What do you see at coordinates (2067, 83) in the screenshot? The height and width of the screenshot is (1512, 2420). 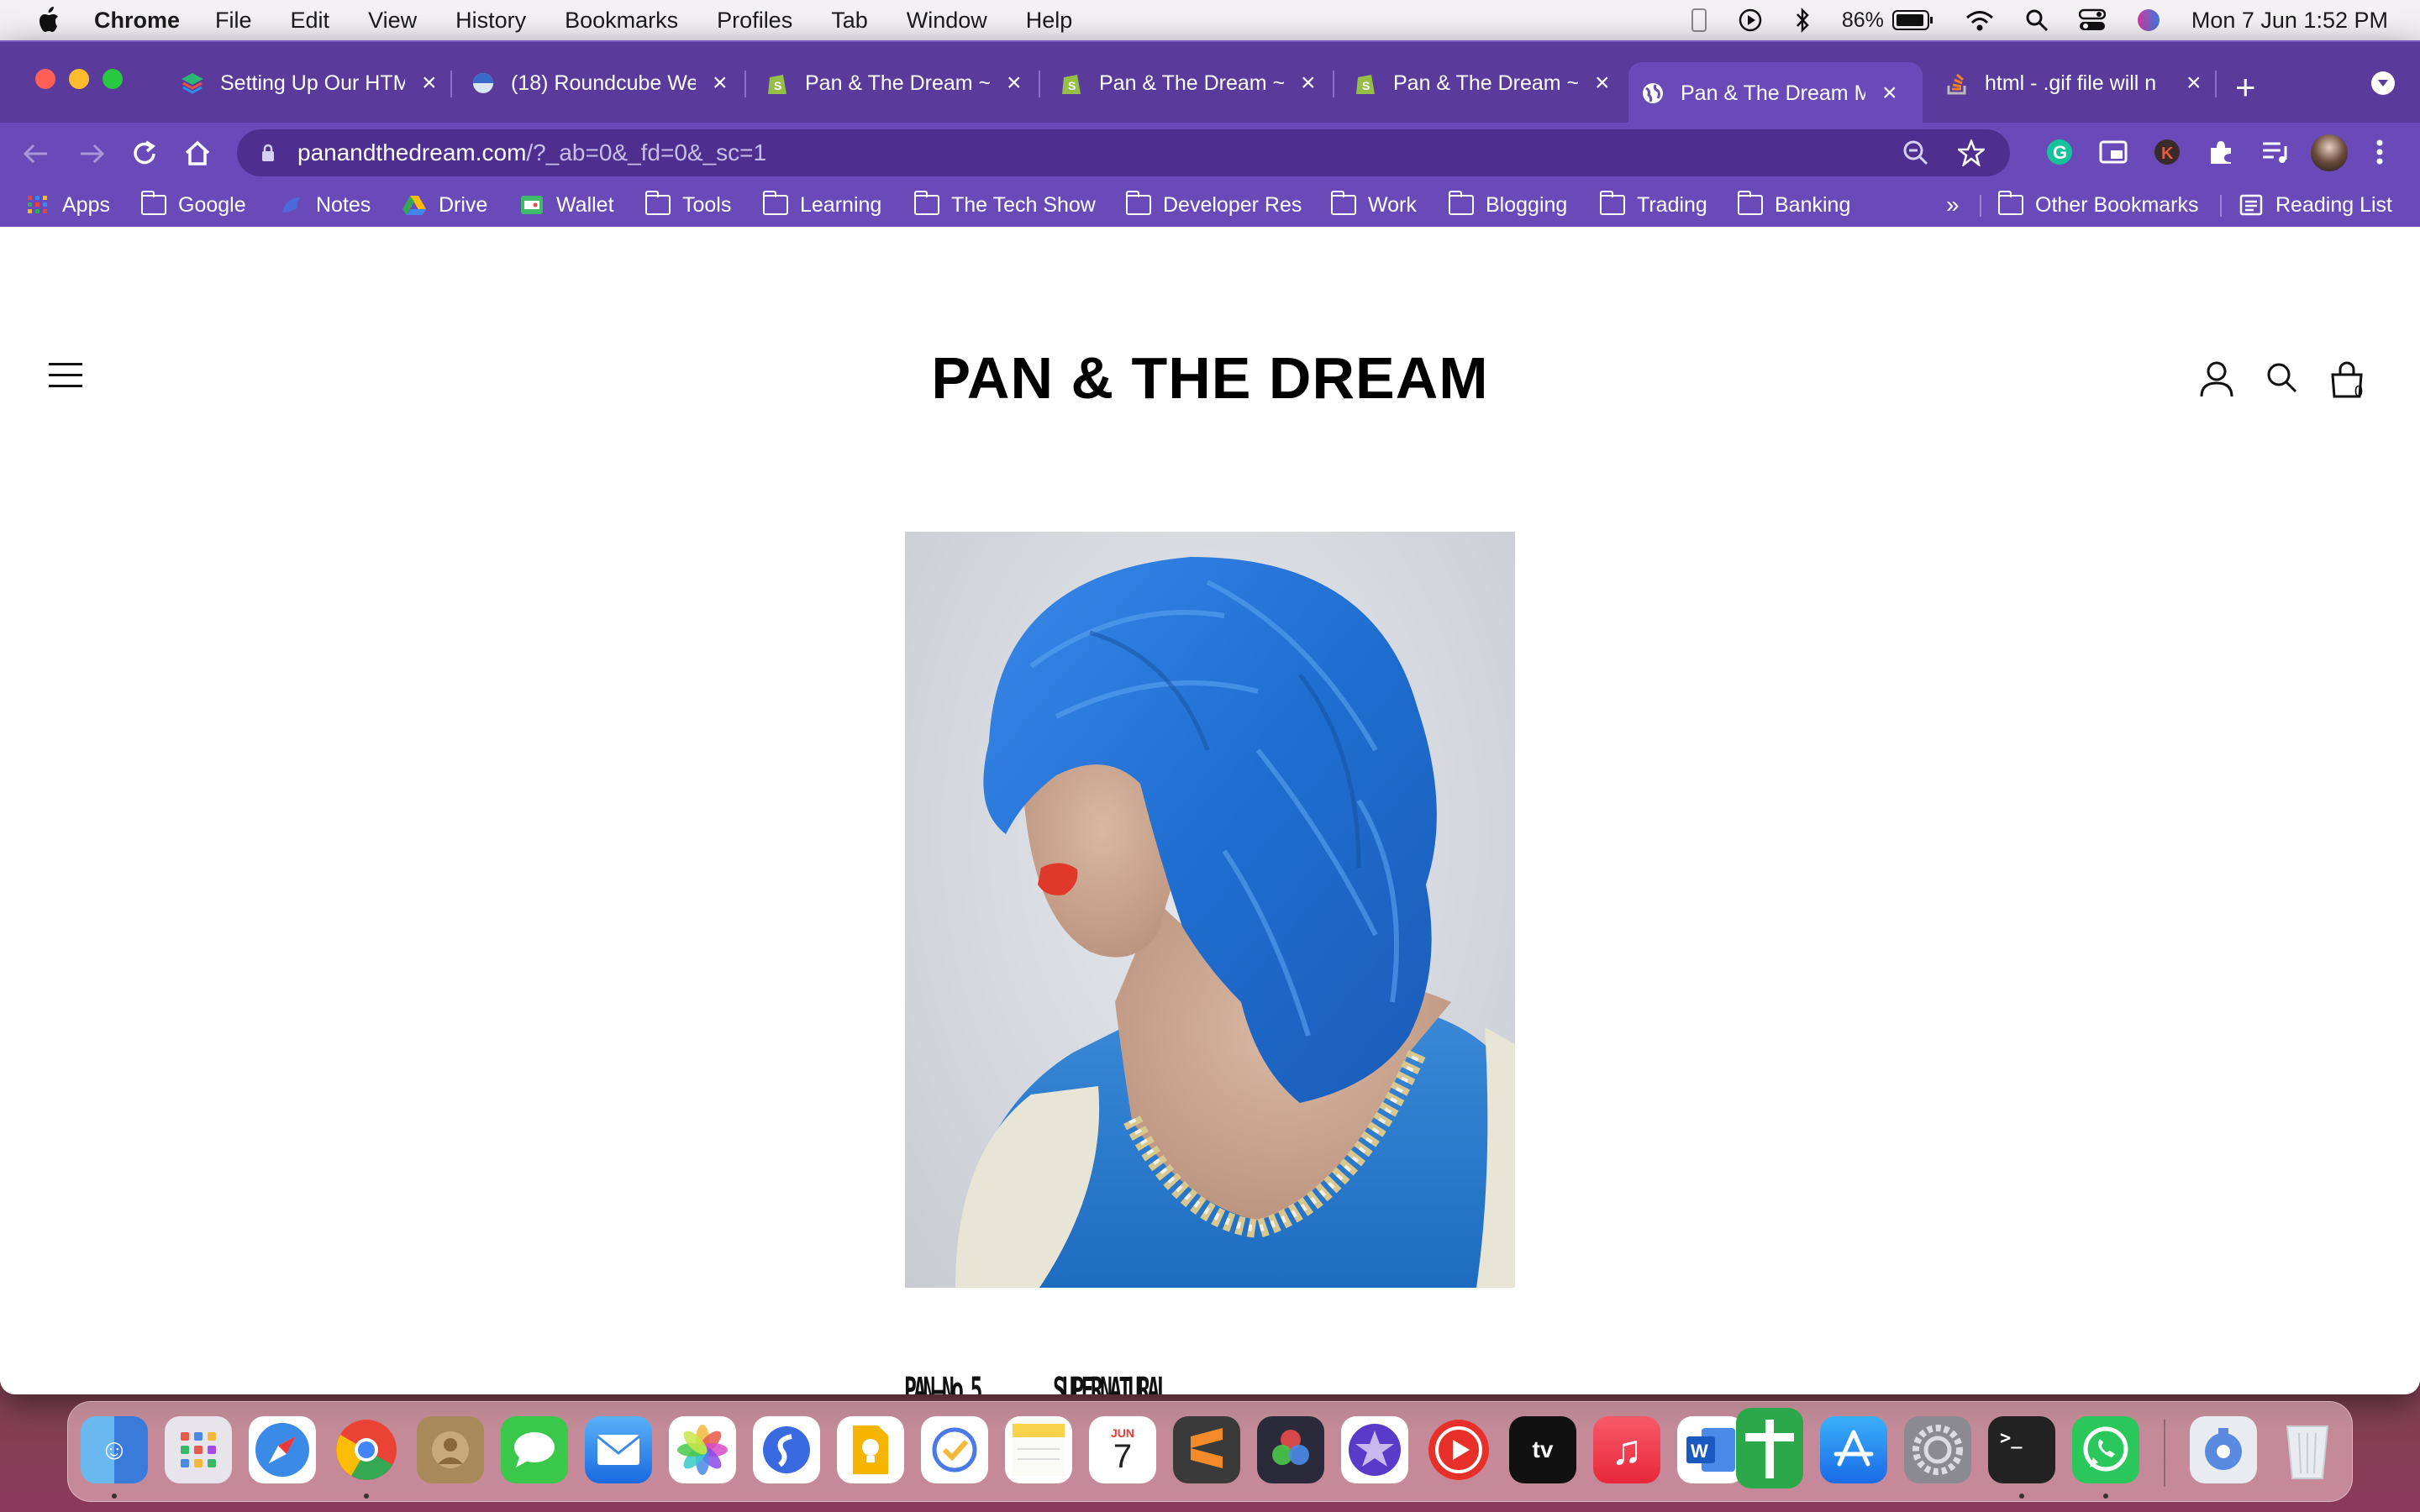 I see `tab-6: html - .gif file will n ×` at bounding box center [2067, 83].